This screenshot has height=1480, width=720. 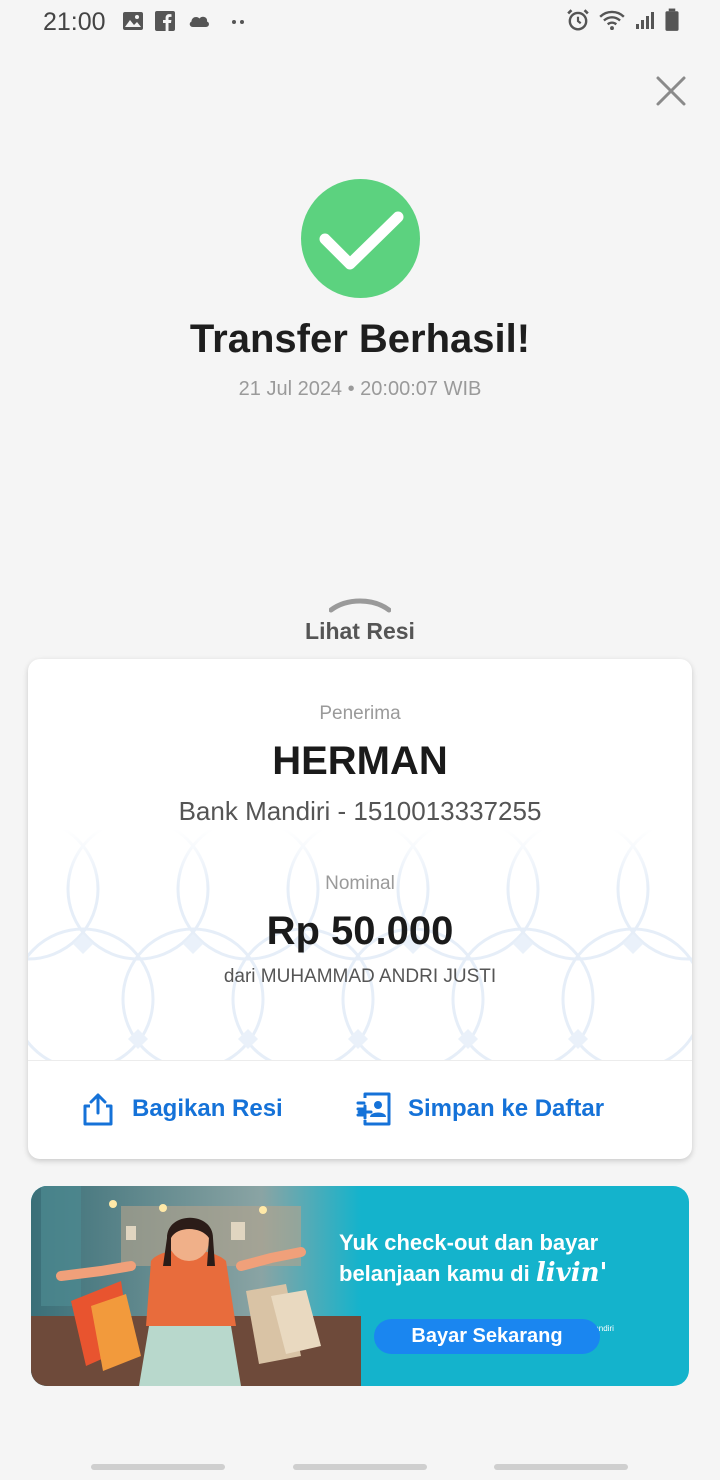 What do you see at coordinates (196, 1286) in the screenshot?
I see `banner-photo-shopping-woman` at bounding box center [196, 1286].